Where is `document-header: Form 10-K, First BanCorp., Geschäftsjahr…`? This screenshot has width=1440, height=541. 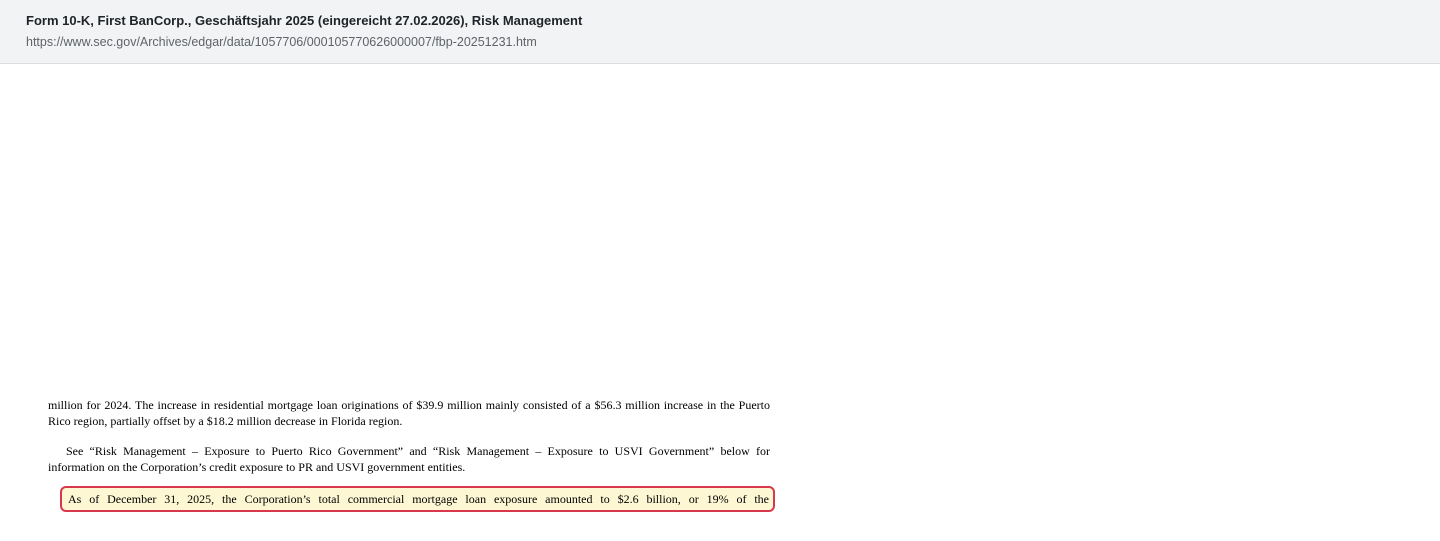
document-header: Form 10-K, First BanCorp., Geschäftsjahr… is located at coordinates (720, 32).